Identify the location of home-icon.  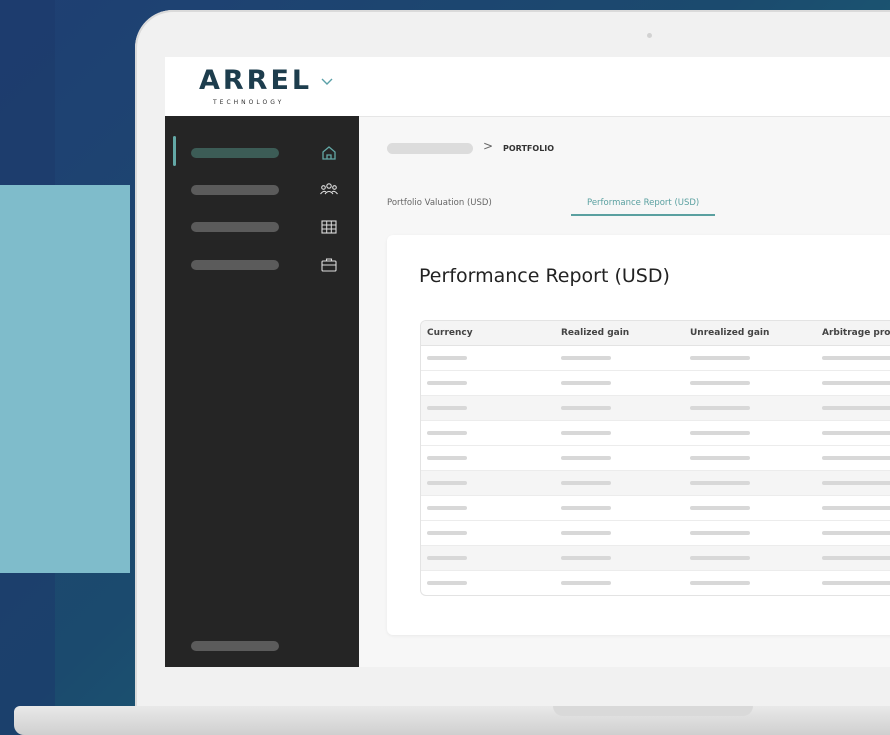
(329, 153).